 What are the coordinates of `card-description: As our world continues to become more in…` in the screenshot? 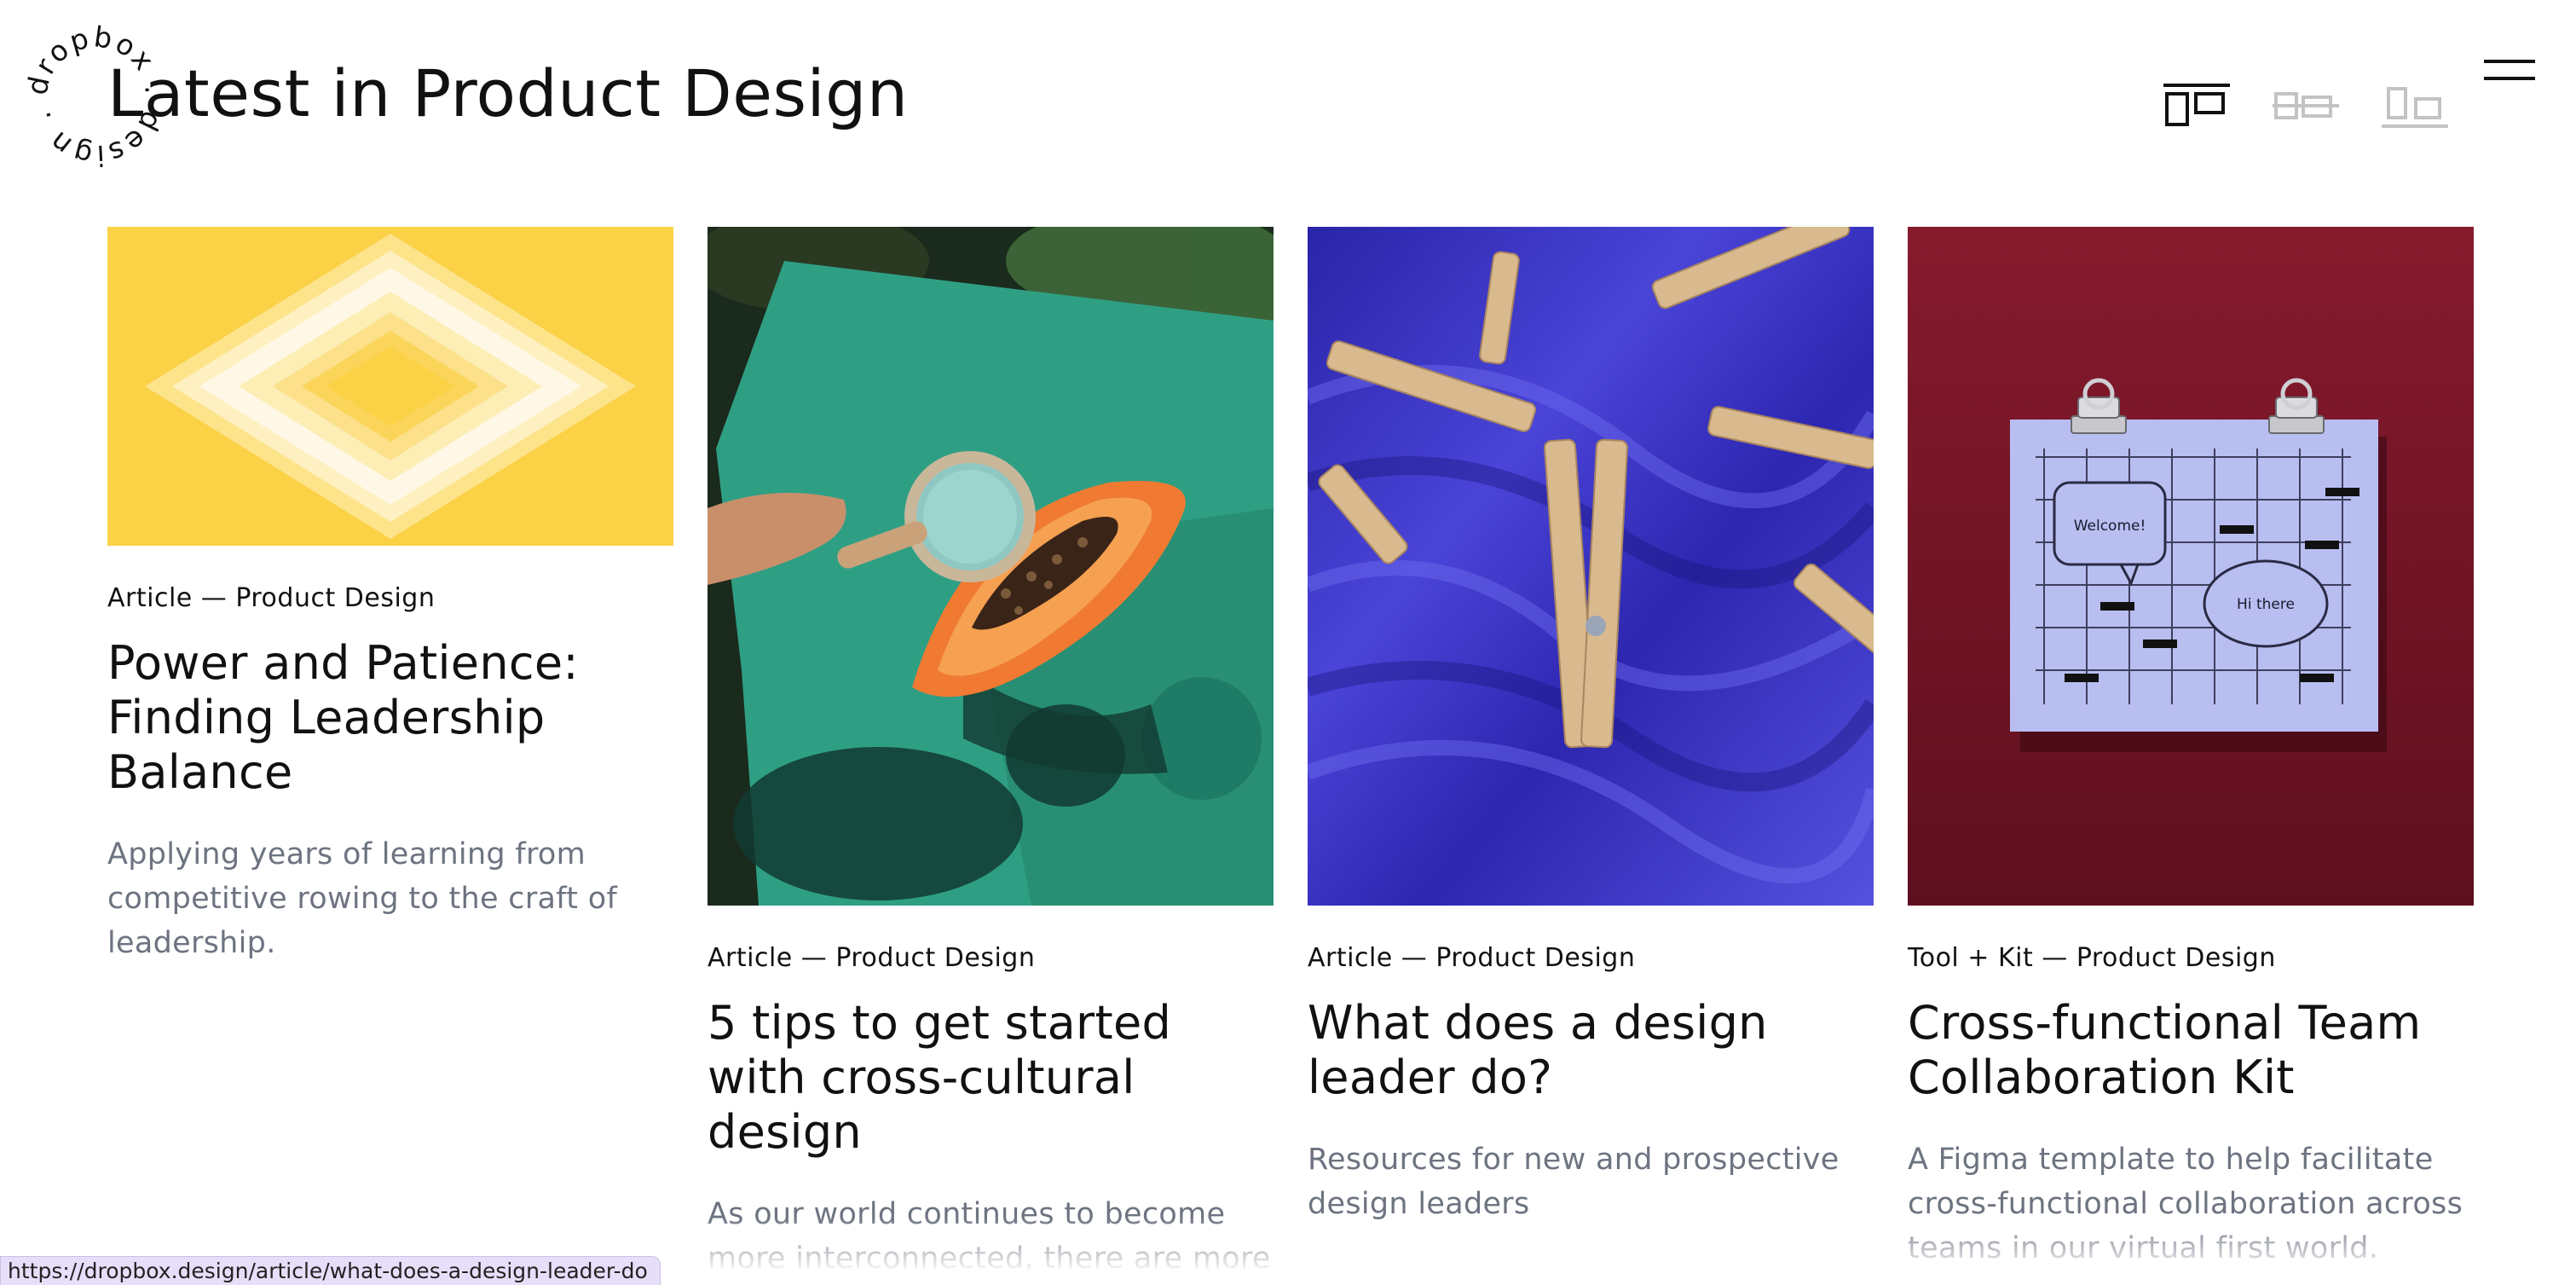 It's located at (989, 1236).